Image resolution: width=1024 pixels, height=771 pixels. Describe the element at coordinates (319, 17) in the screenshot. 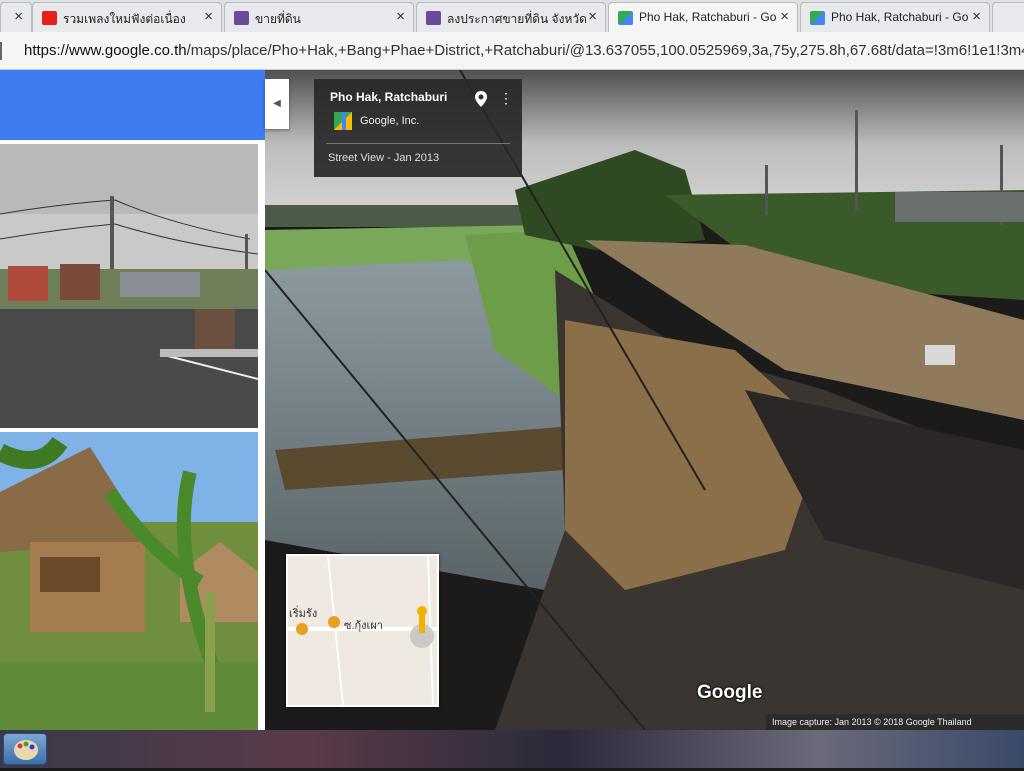

I see `browser-tab-land-sale: ขายที่ดิน ×` at that location.